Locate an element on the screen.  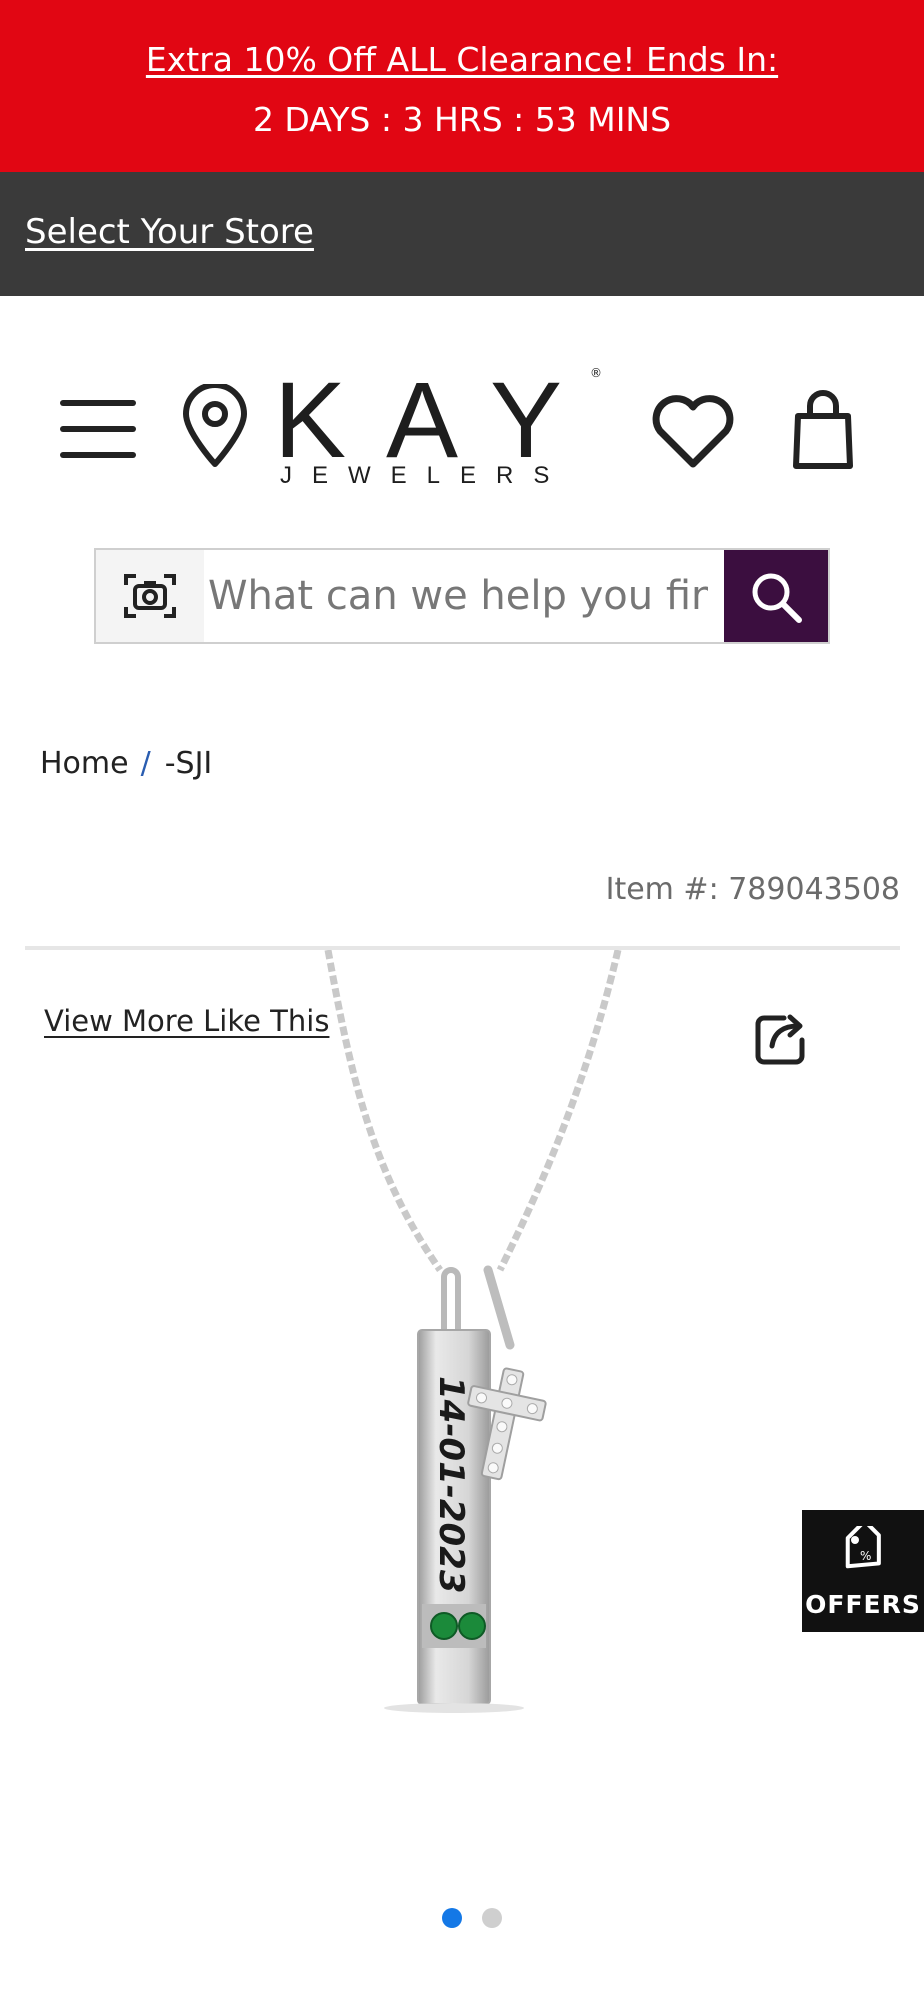
select-store-link: Select Your Store is located at coordinates (169, 232).